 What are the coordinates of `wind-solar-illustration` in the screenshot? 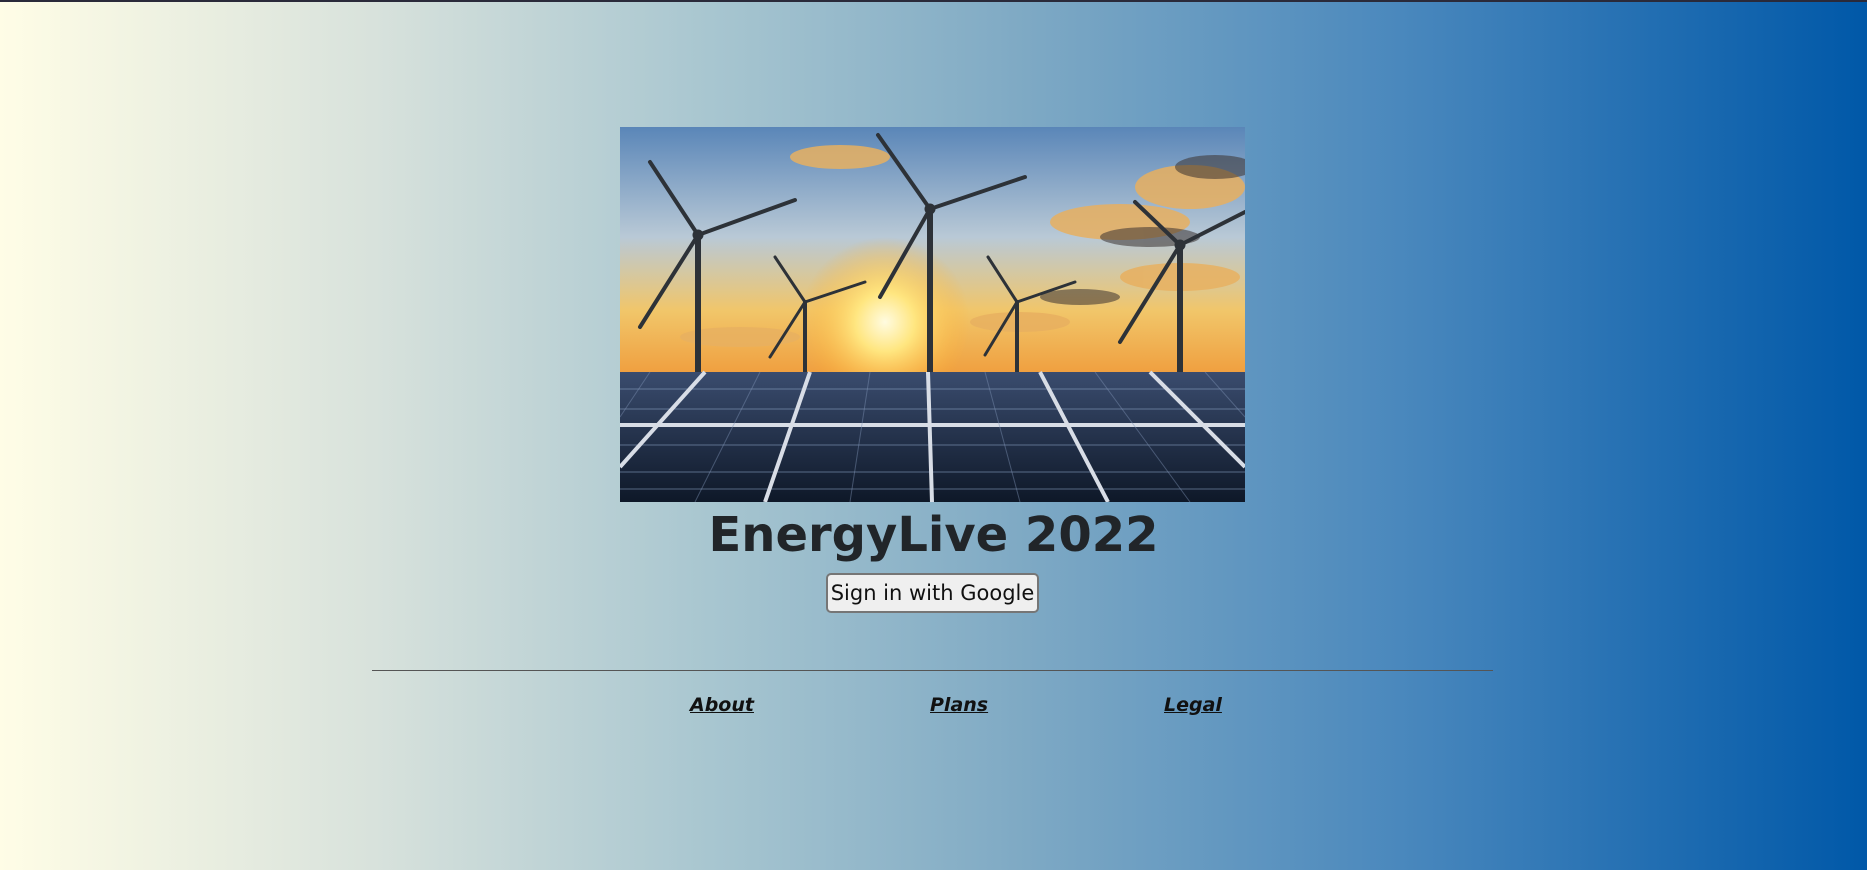 It's located at (932, 314).